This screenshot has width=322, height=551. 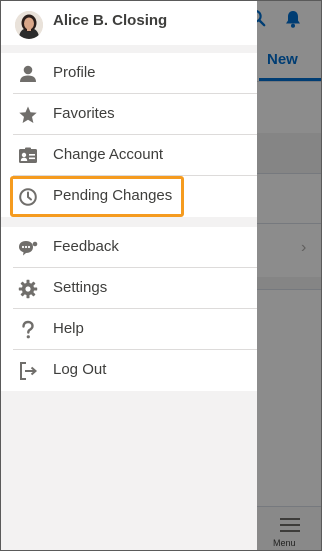 What do you see at coordinates (28, 73) in the screenshot?
I see `user-icon` at bounding box center [28, 73].